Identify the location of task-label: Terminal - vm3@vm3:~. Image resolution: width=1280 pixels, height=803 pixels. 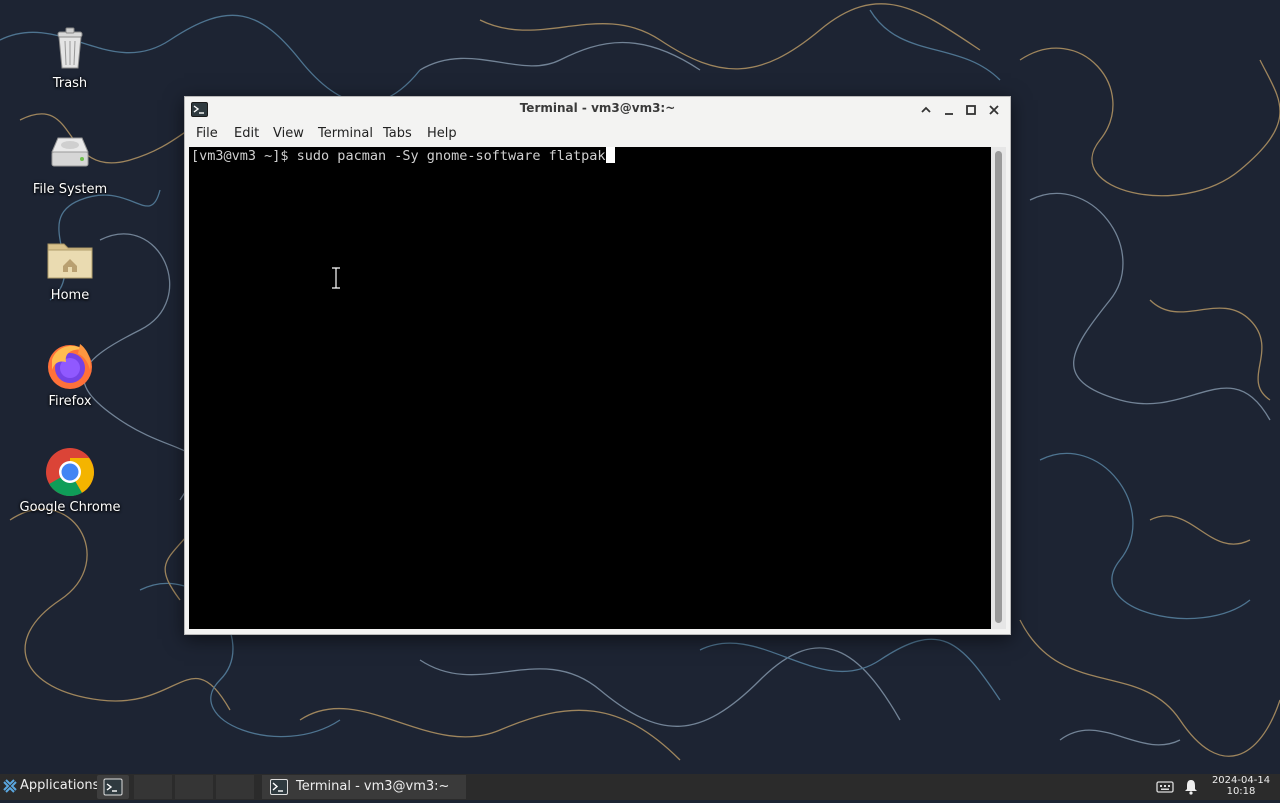
(373, 786).